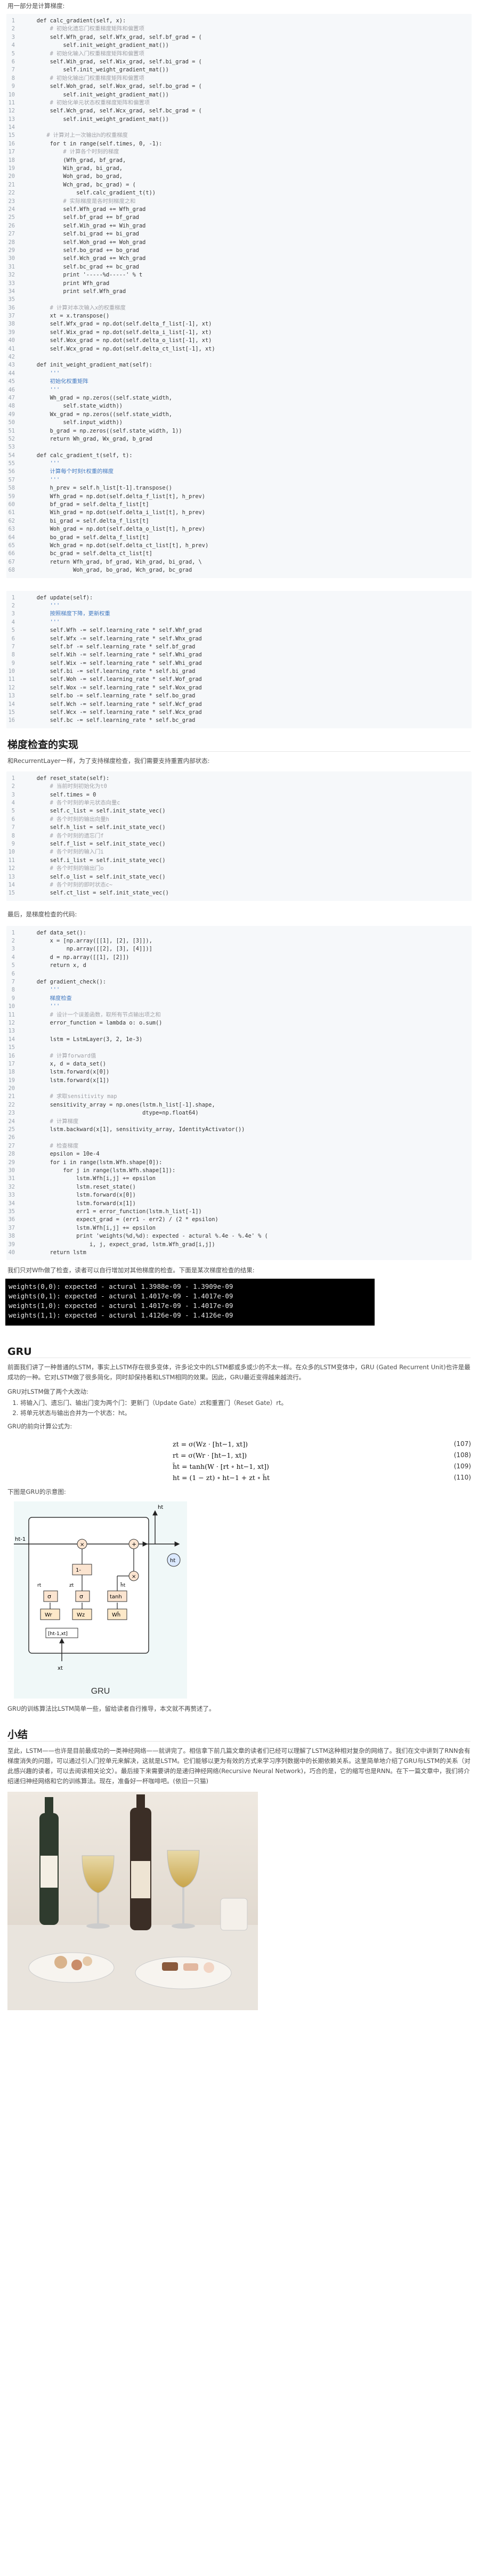  What do you see at coordinates (75, 160) in the screenshot?
I see `code-text: (Wfh_grad, bf_grad,` at bounding box center [75, 160].